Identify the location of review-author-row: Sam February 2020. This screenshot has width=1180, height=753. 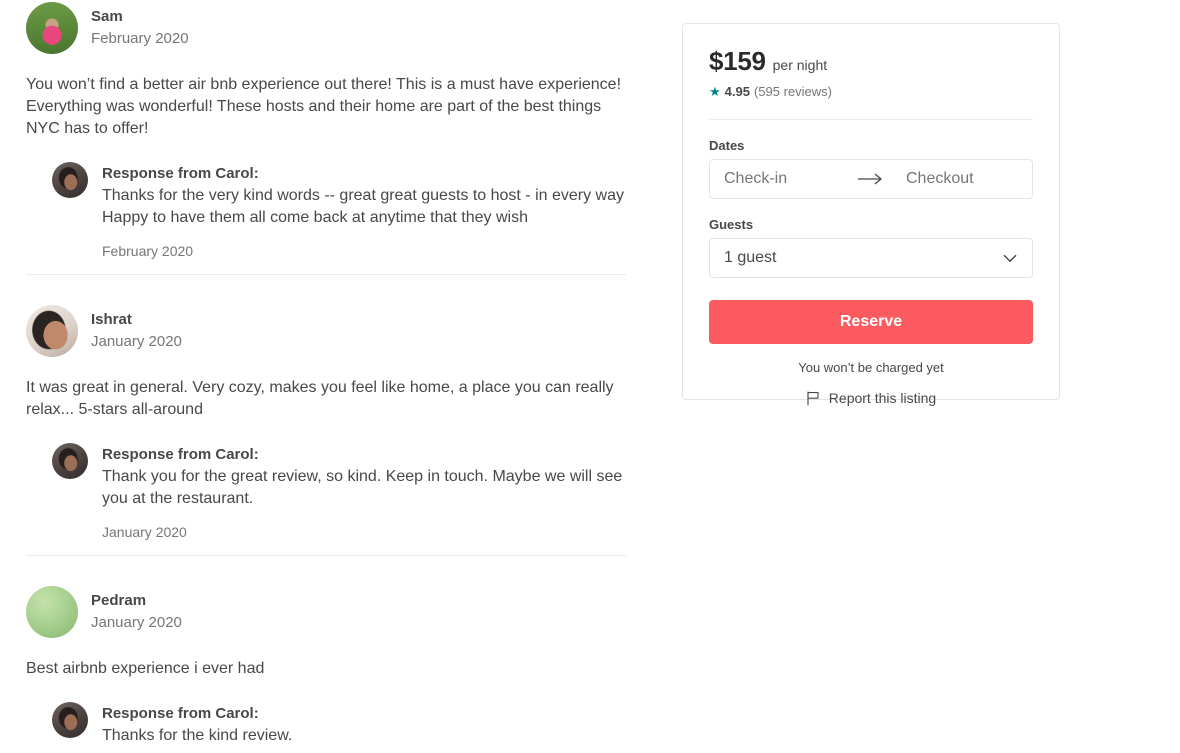
(326, 28).